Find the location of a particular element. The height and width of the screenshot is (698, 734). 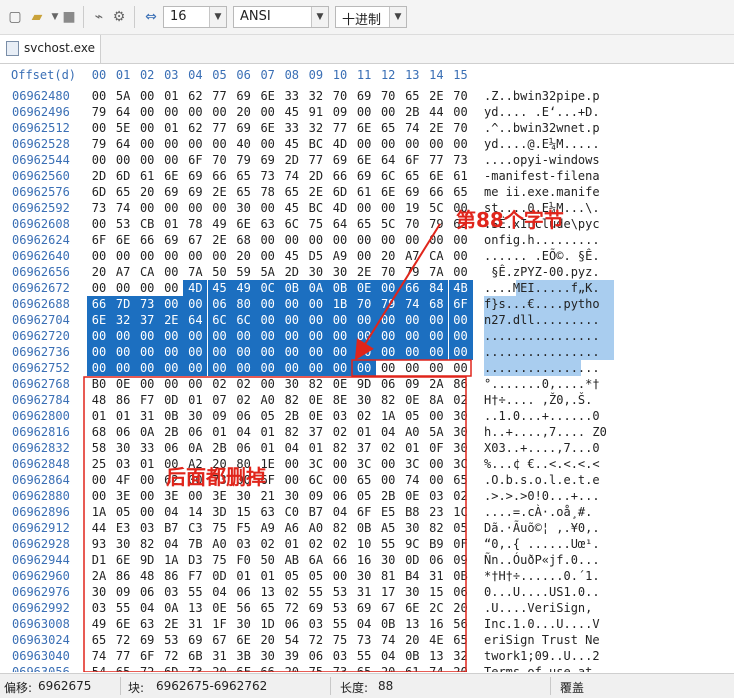

hex-byte: E3 is located at coordinates (123, 528).